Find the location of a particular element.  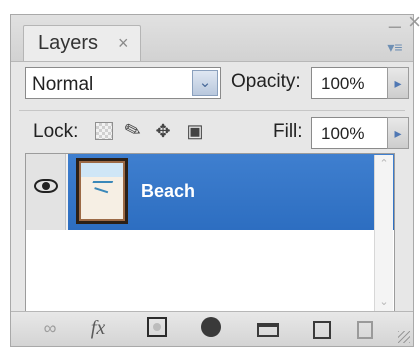

scroll-up-icon: ⌃ is located at coordinates (384, 164).